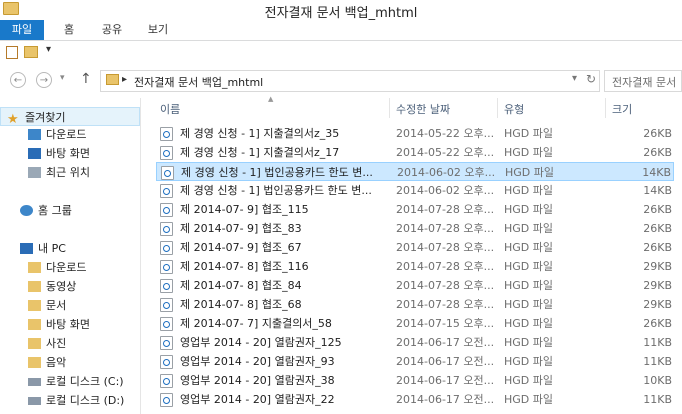  What do you see at coordinates (574, 78) in the screenshot?
I see `address-dropdown-chevron-icon: ▾` at bounding box center [574, 78].